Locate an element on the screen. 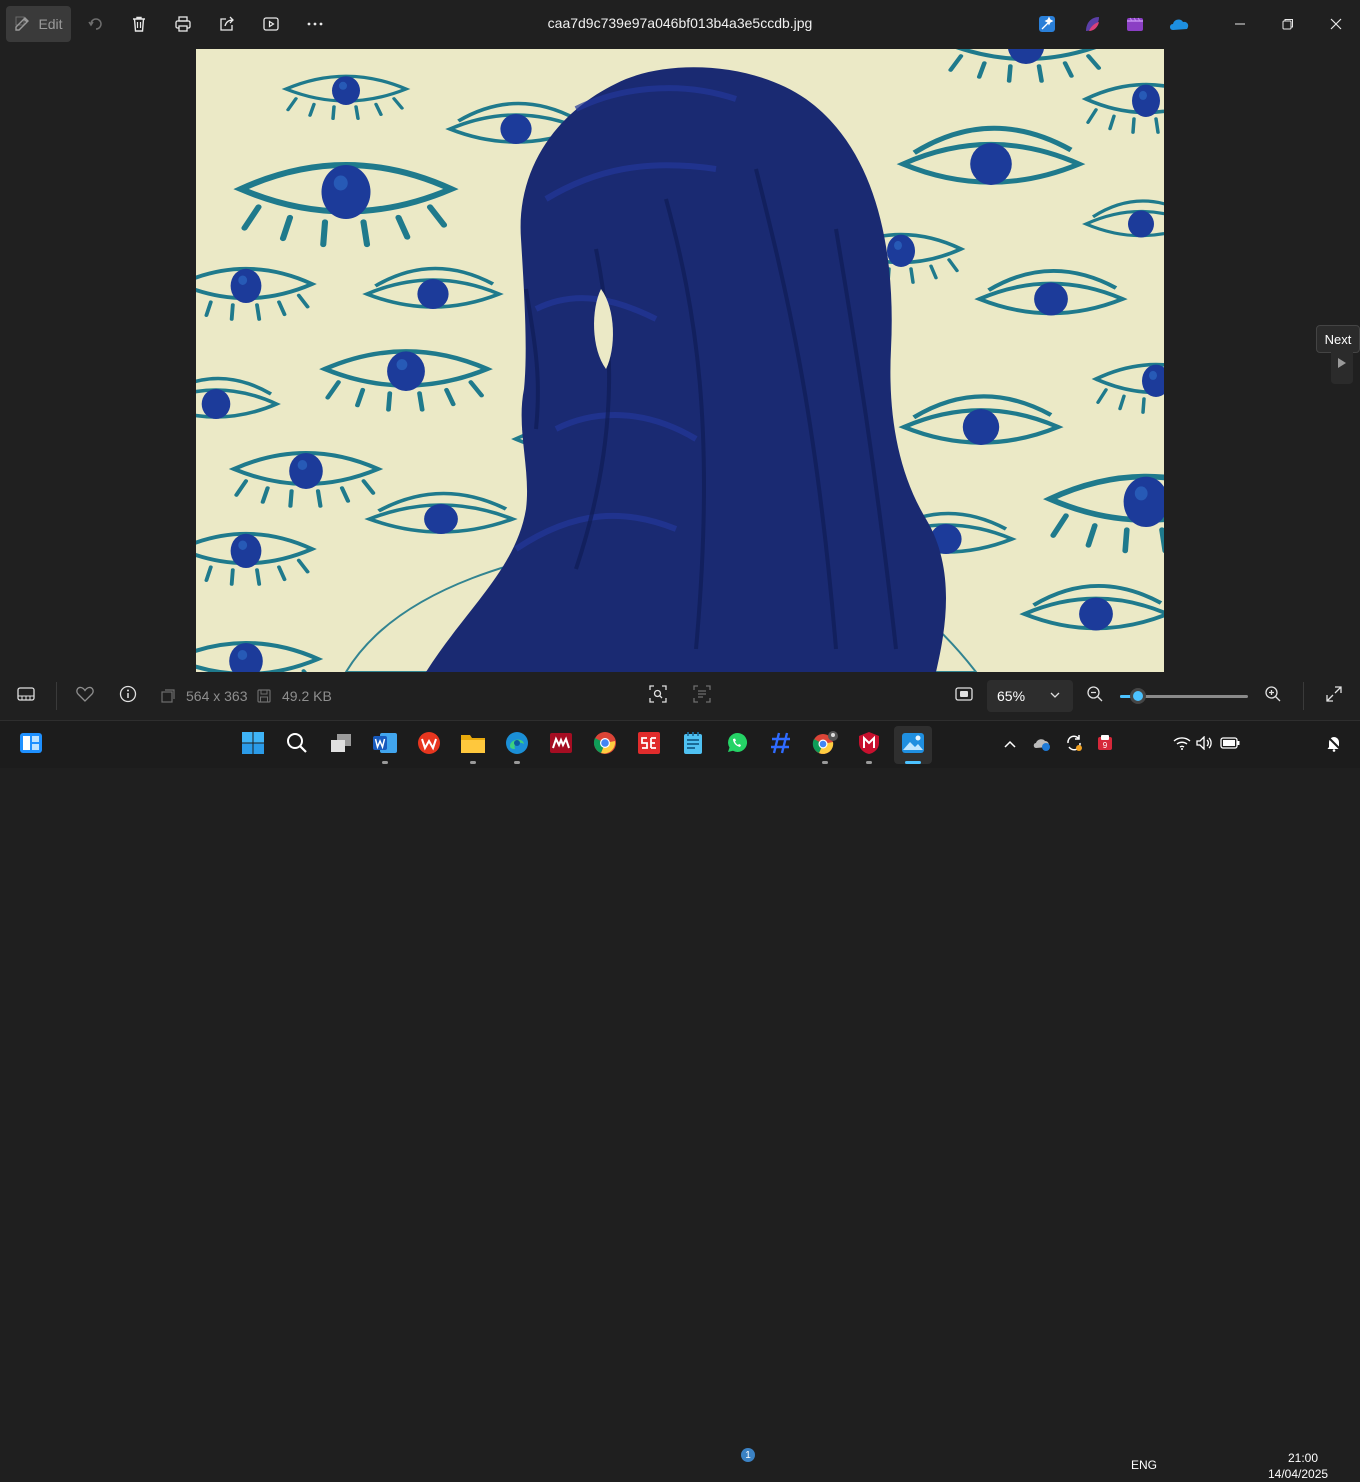 The height and width of the screenshot is (1482, 1360). chrome-icon is located at coordinates (605, 745).